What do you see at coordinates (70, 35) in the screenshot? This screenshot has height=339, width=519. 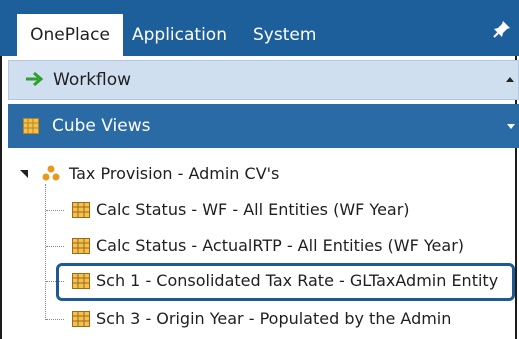 I see `tab-oneplace: OnePlace` at bounding box center [70, 35].